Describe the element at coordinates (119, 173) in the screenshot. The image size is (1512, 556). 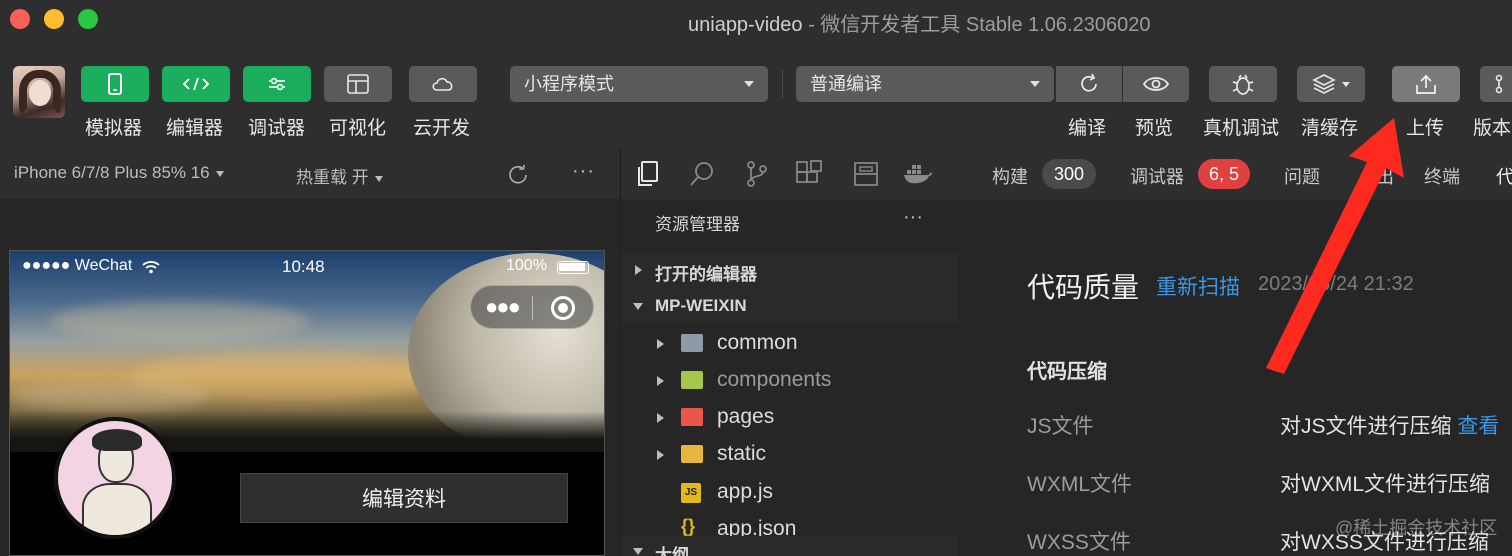
I see `device-select: iPhone 6/7/8 Plus 85% 16` at that location.